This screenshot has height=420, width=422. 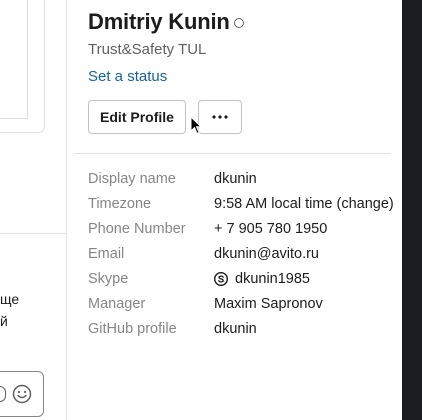 What do you see at coordinates (10, 299) in the screenshot?
I see `left-message-text: ще` at bounding box center [10, 299].